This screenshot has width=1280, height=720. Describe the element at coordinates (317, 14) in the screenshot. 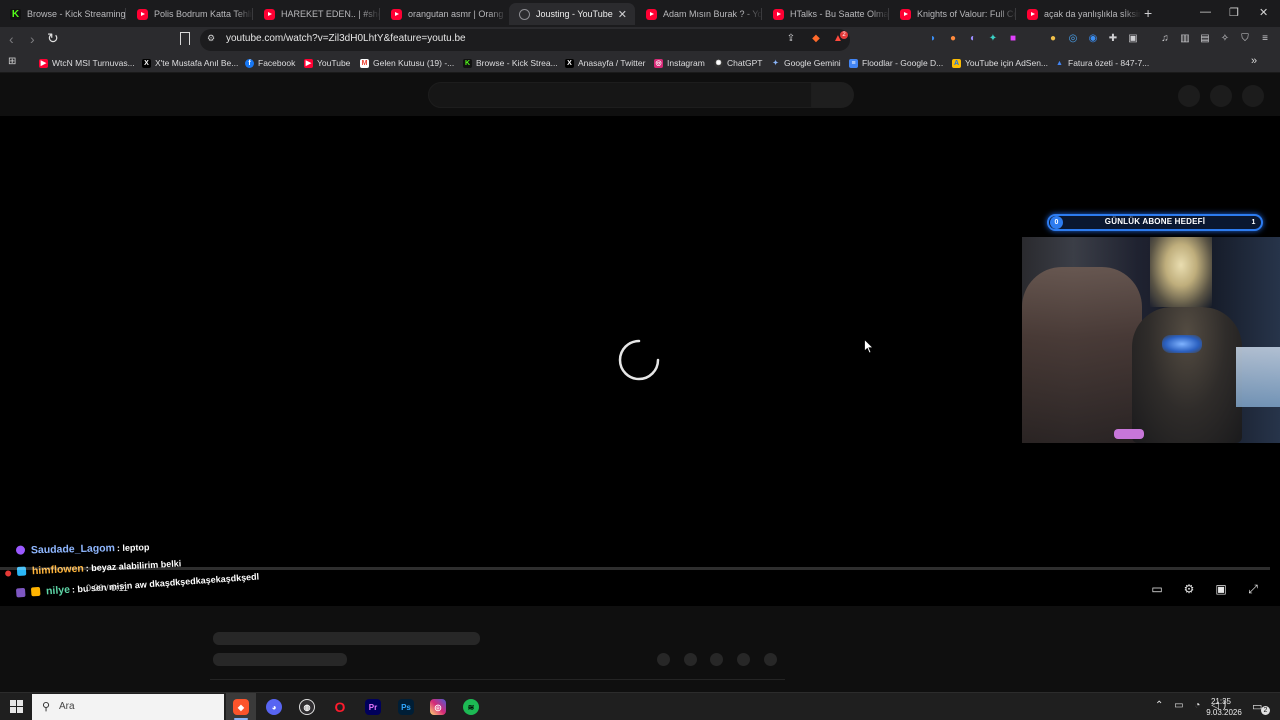

I see `tab-hareket-eden: HAREKET EDEN.. | #shorts` at that location.